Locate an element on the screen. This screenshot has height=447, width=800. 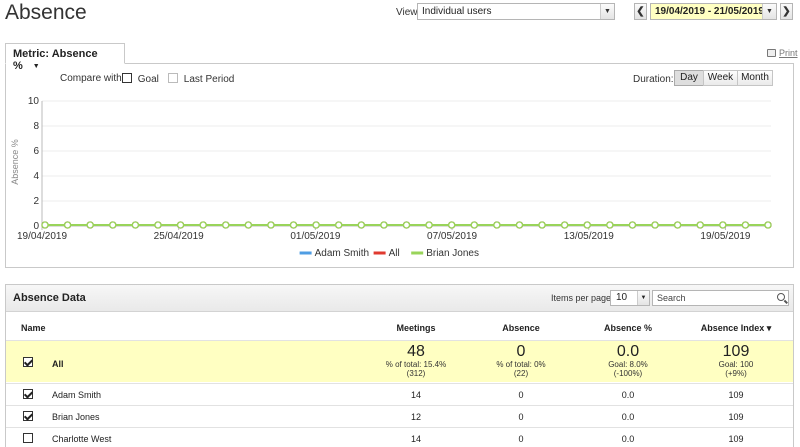
absence-pct-cell: 0.0 Goal: 8.0% (-100%) is located at coordinates (628, 361).